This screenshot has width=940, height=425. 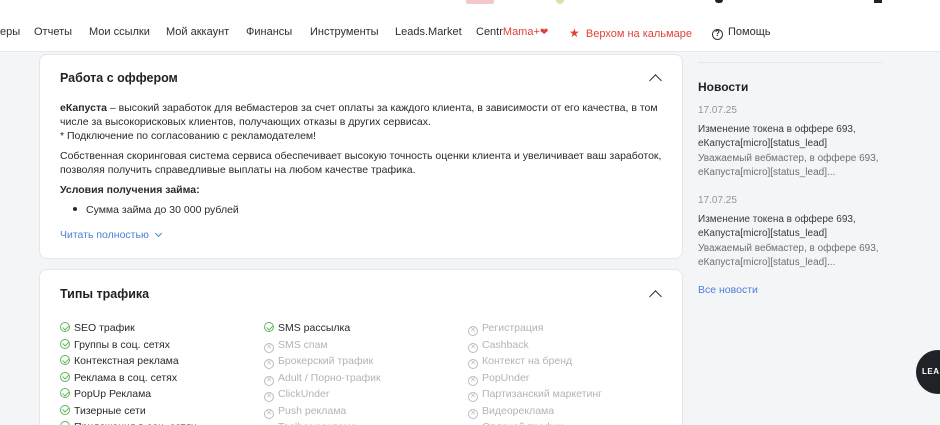 I want to click on traffic-type-item: ✕ Партизанский маркетинг, so click(x=535, y=394).